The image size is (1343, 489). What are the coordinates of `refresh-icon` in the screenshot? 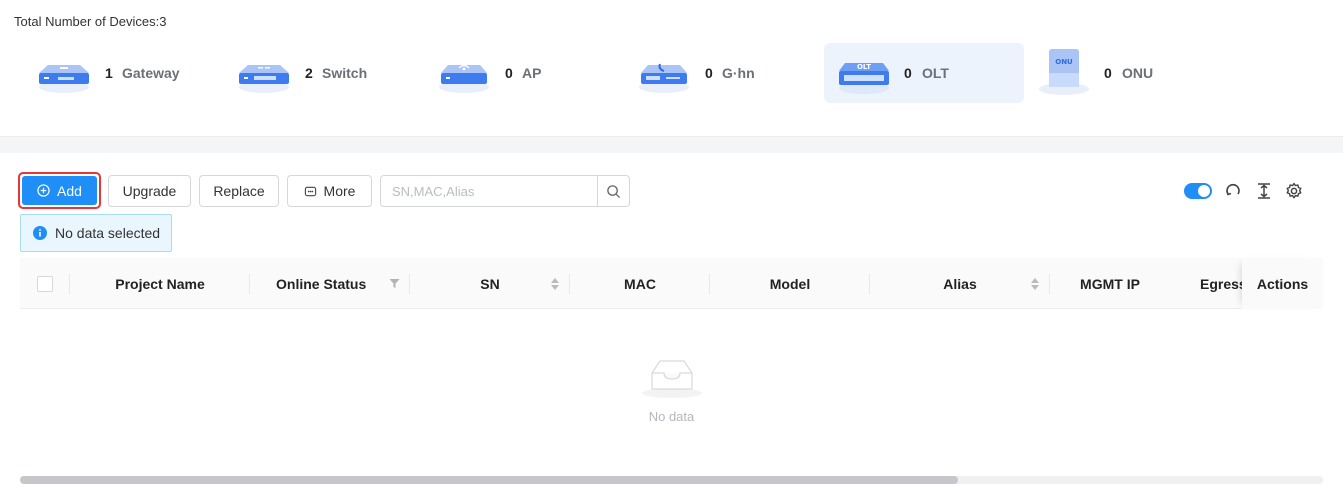 It's located at (1233, 191).